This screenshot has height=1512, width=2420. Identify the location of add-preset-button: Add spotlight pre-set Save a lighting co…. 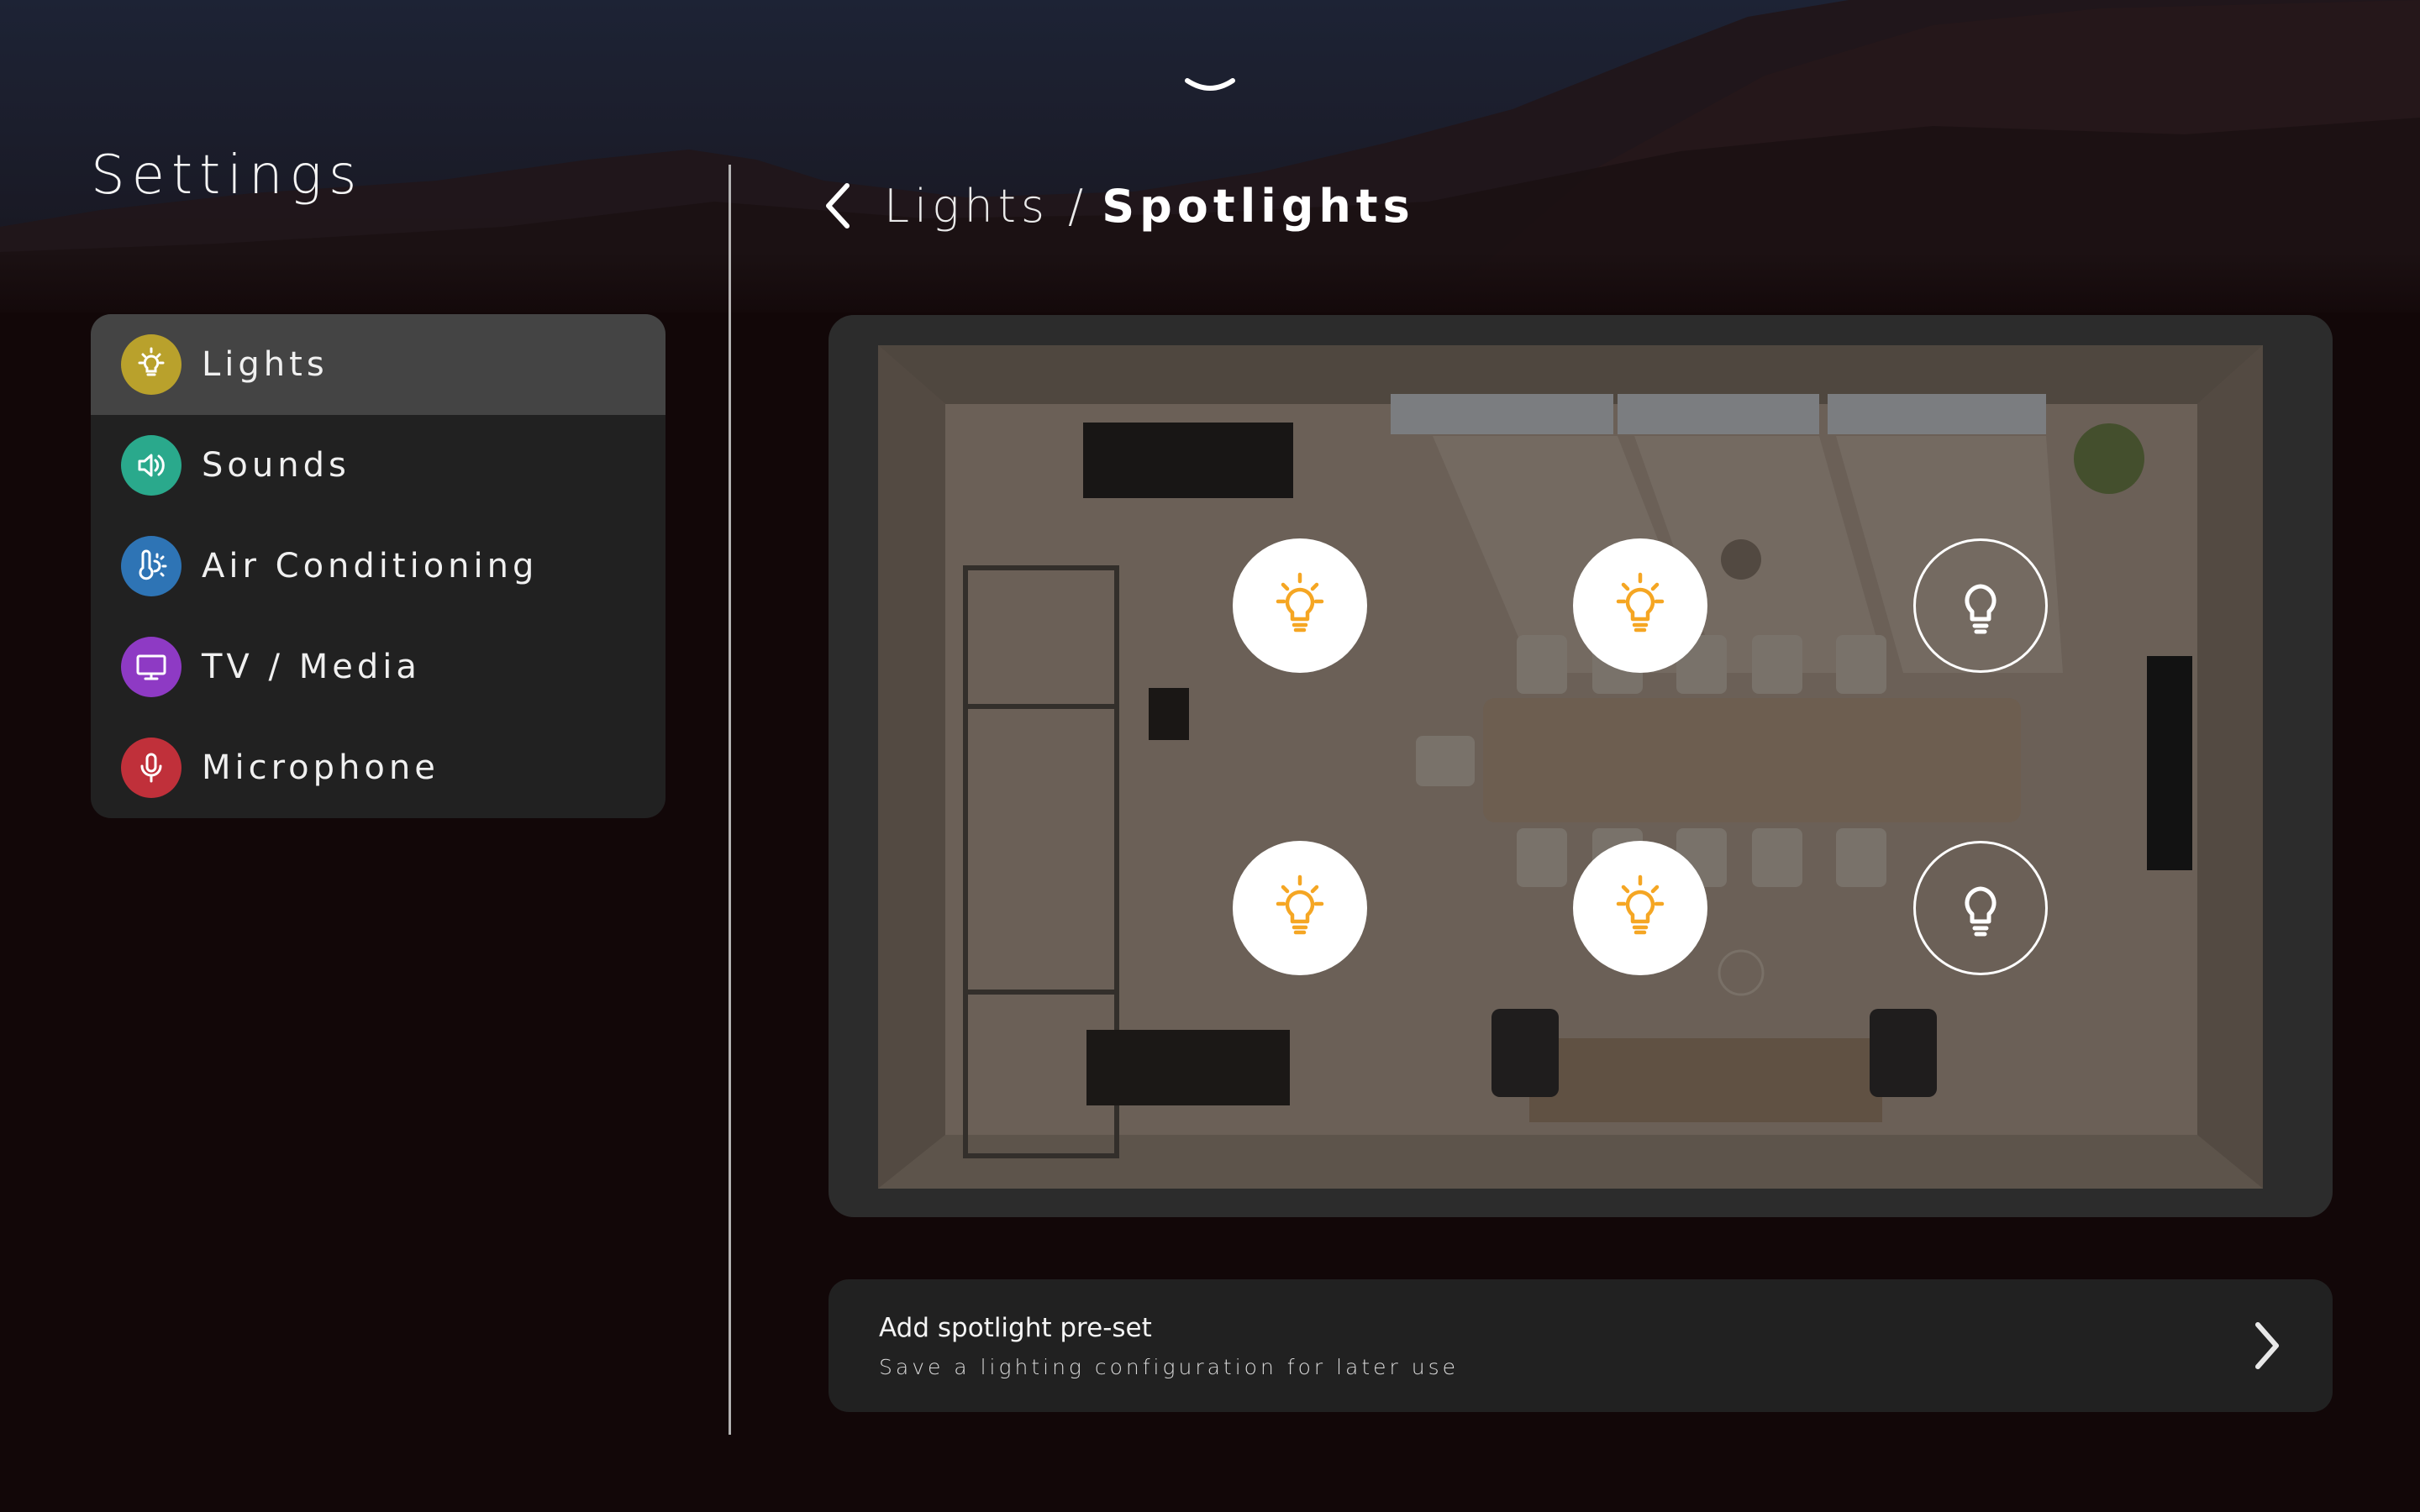
(1581, 1345).